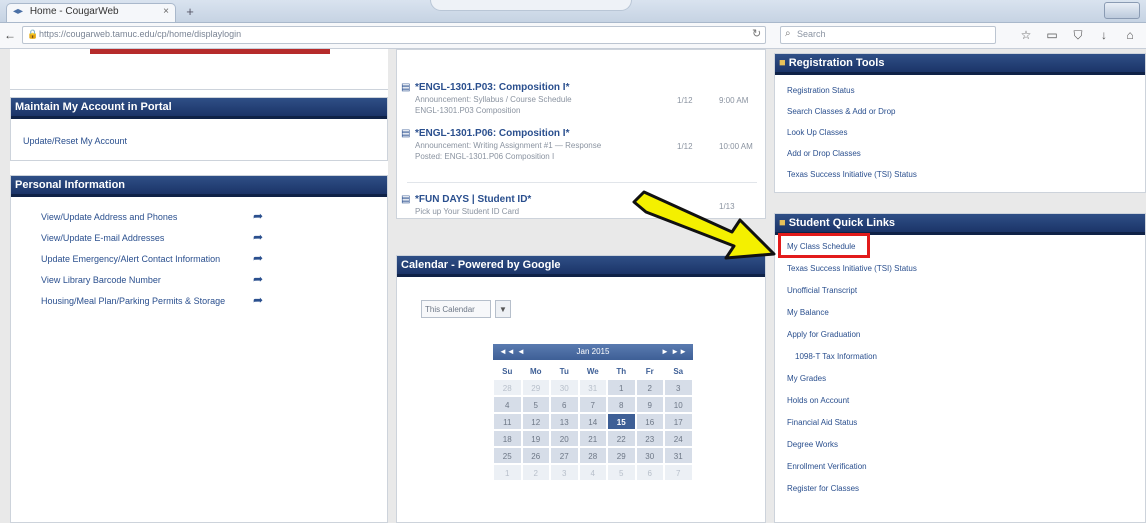 The width and height of the screenshot is (1146, 523). I want to click on calendar-day: 8, so click(621, 404).